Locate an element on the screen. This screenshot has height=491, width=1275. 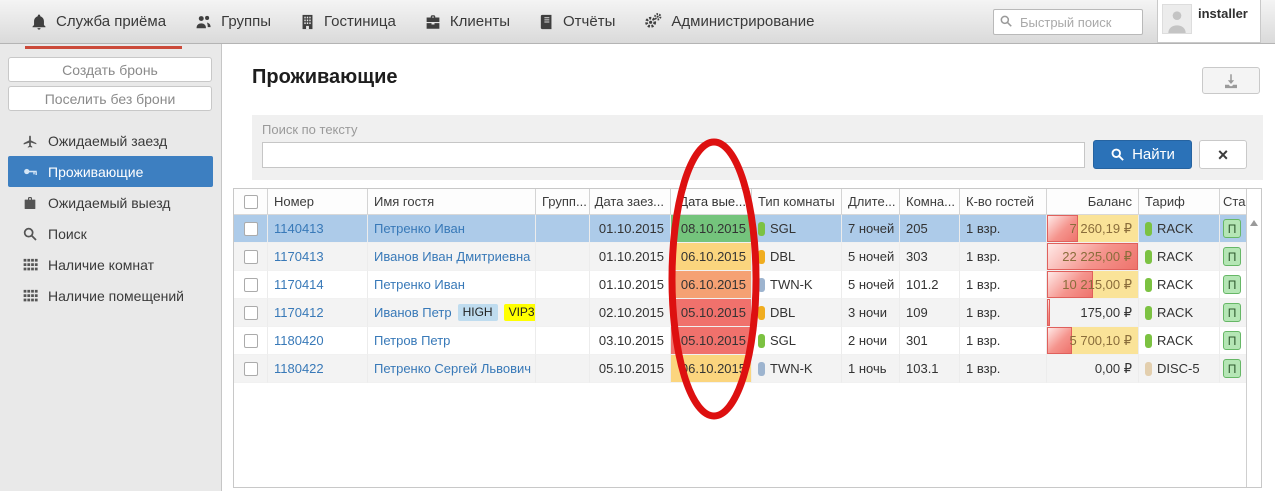
cell-room-number: 101.2 is located at coordinates (929, 285).